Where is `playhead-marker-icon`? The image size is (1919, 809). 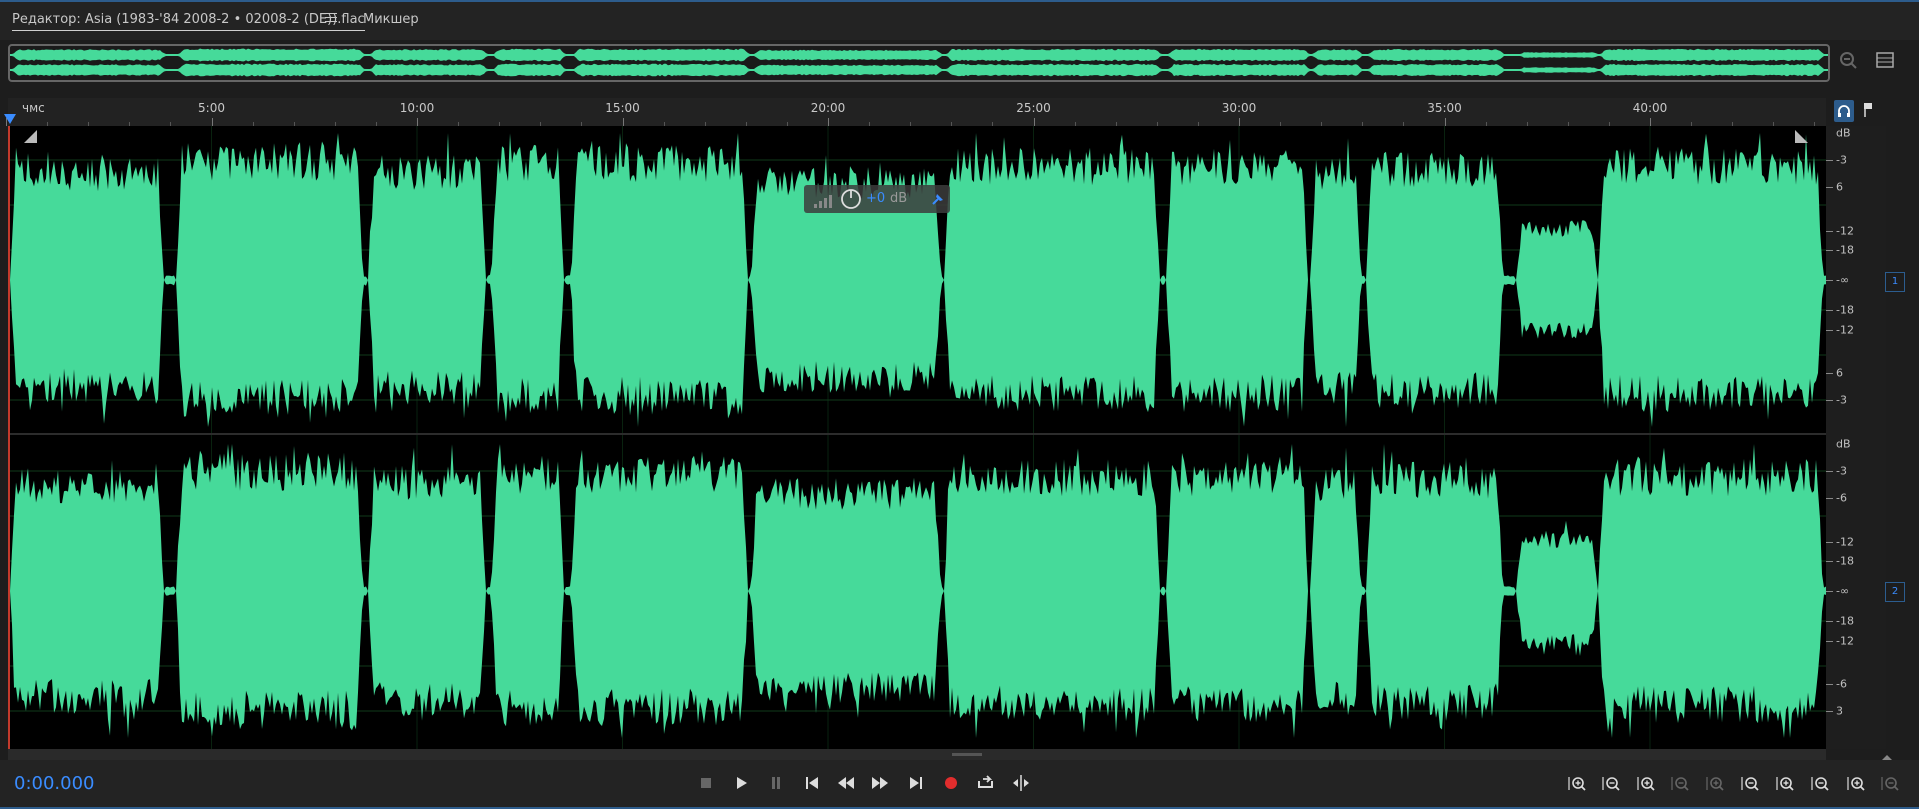
playhead-marker-icon is located at coordinates (10, 120).